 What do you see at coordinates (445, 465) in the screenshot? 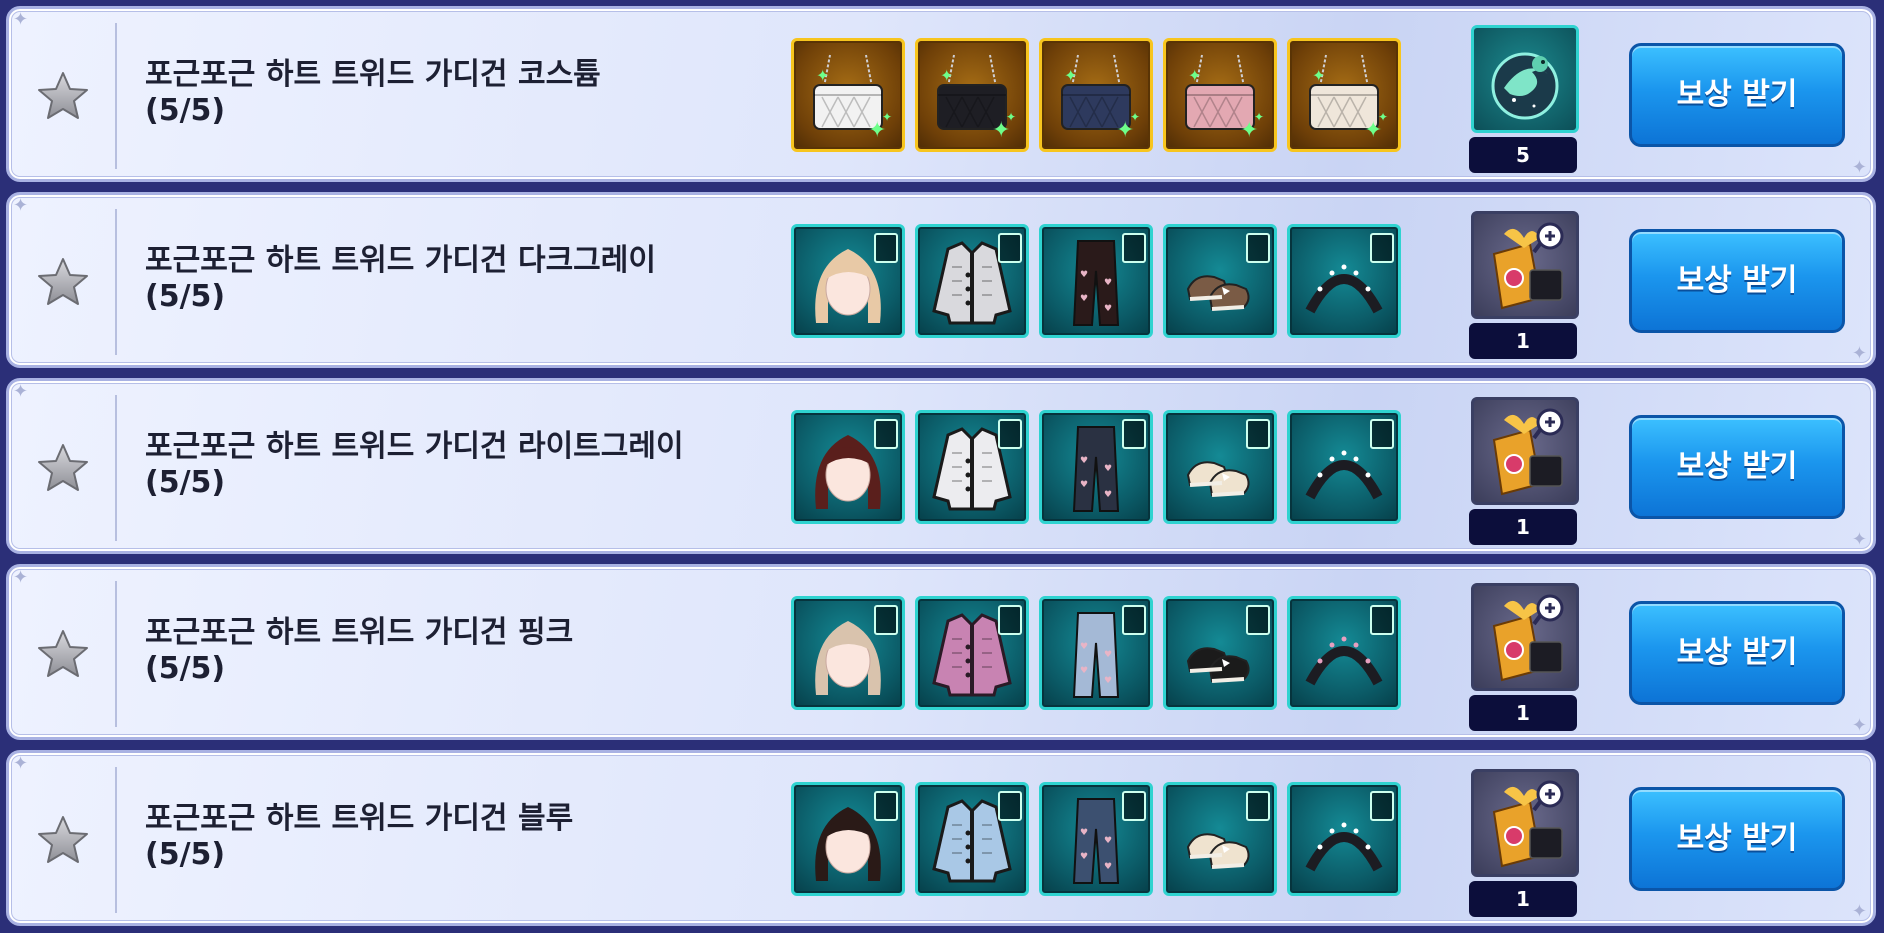
I see `achievement-title: 포근포근 하트 트위드 가디건 라이트그레이 (5/5)` at bounding box center [445, 465].